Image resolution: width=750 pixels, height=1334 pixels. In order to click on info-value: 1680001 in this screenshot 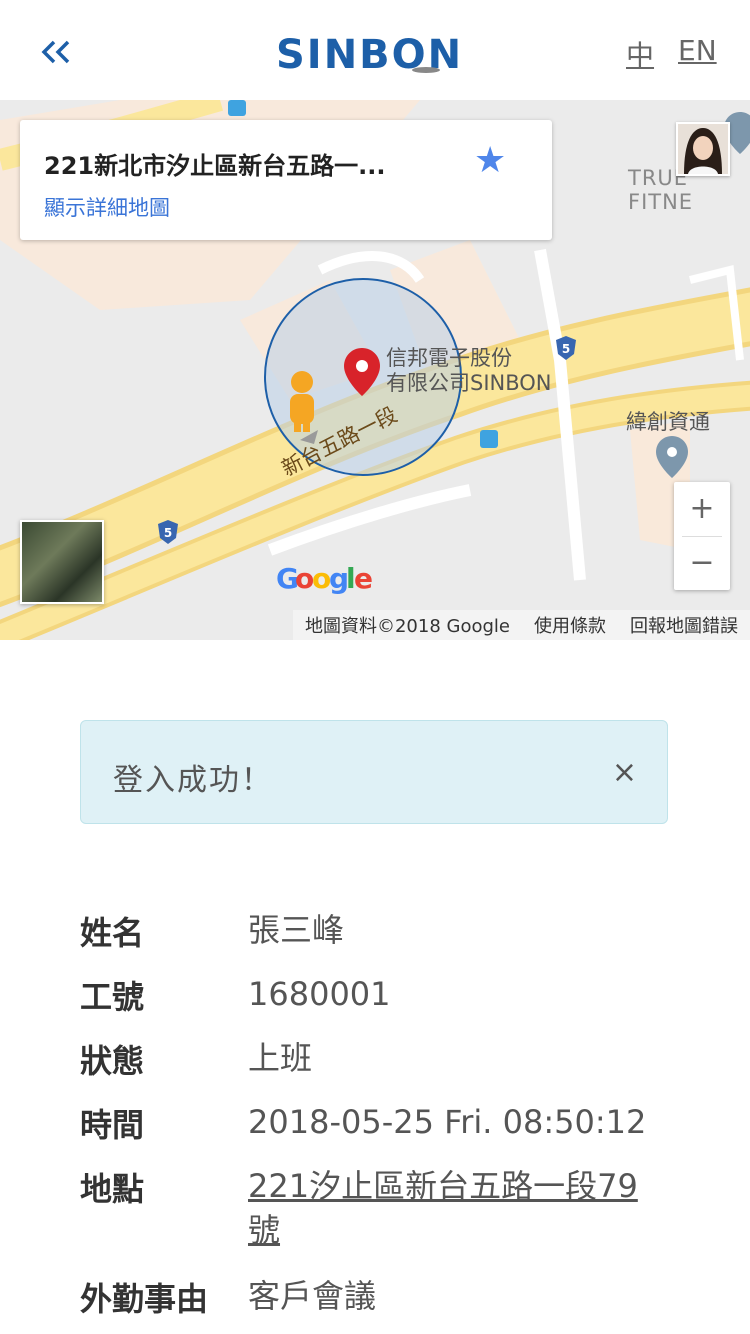, I will do `click(319, 994)`.